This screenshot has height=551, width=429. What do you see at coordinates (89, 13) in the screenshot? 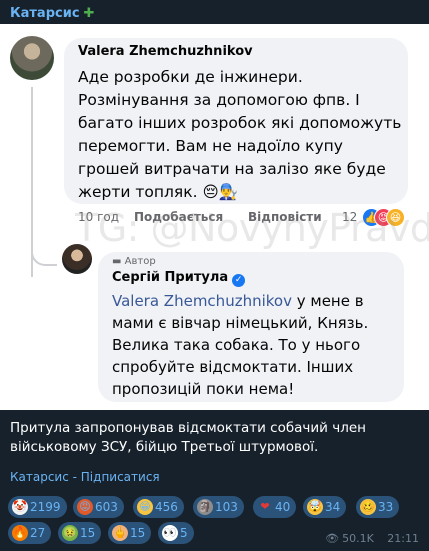
I see `plus-icon: ✚` at bounding box center [89, 13].